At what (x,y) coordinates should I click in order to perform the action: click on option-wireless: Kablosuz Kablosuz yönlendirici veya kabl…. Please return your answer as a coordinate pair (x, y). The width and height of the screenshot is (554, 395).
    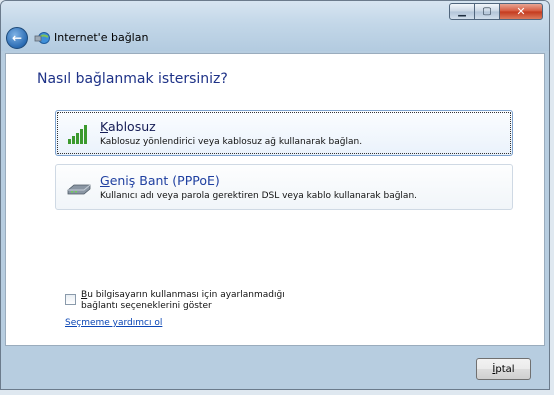
    Looking at the image, I should click on (284, 133).